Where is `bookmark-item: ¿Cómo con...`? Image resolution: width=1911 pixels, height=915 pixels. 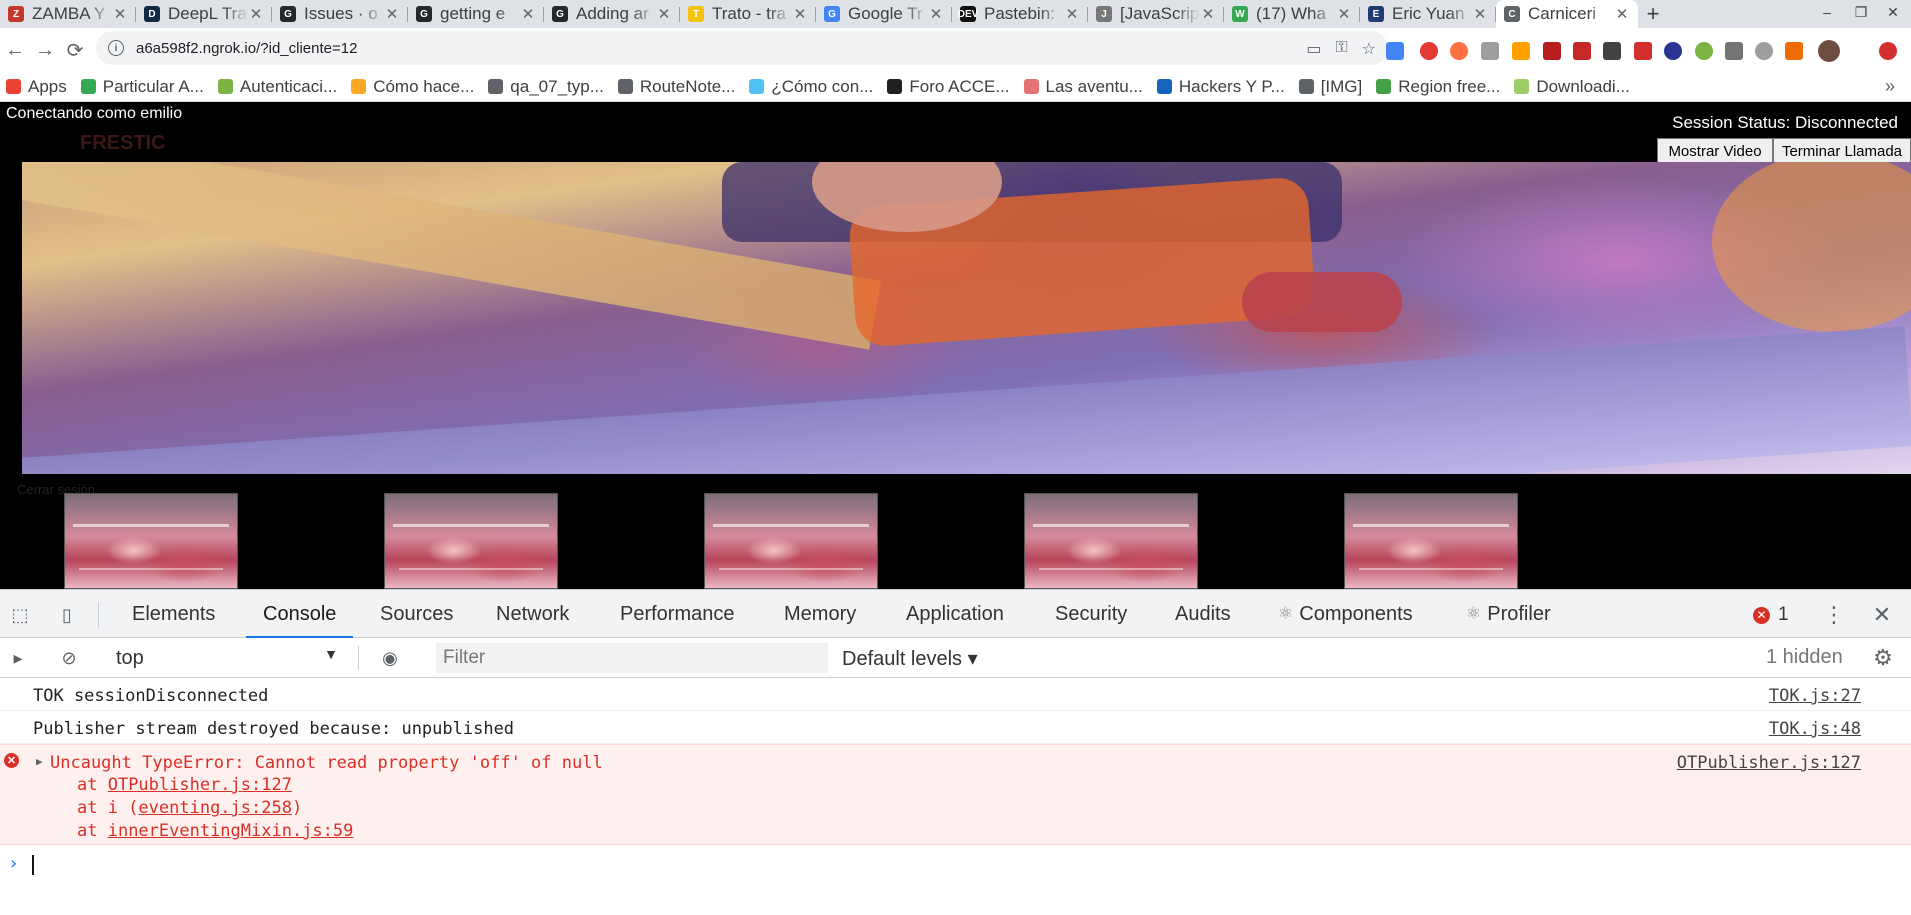
bookmark-item: ¿Cómo con... is located at coordinates (811, 87).